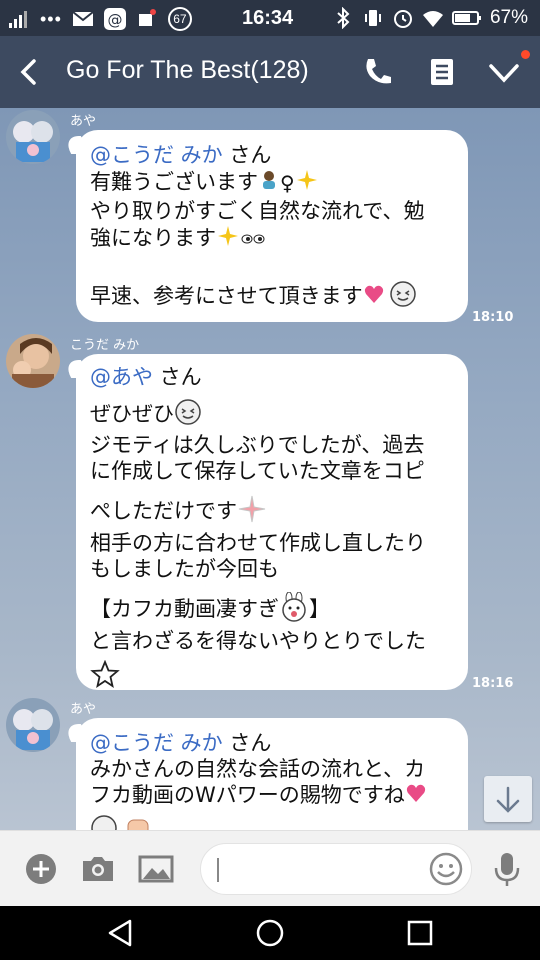  I want to click on battery-icon, so click(466, 18).